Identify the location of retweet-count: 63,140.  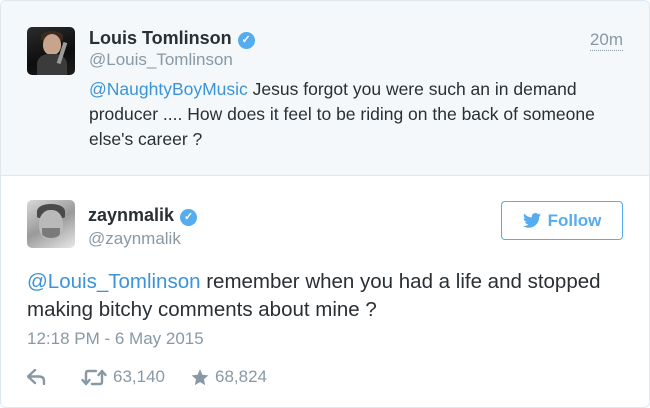
(139, 376).